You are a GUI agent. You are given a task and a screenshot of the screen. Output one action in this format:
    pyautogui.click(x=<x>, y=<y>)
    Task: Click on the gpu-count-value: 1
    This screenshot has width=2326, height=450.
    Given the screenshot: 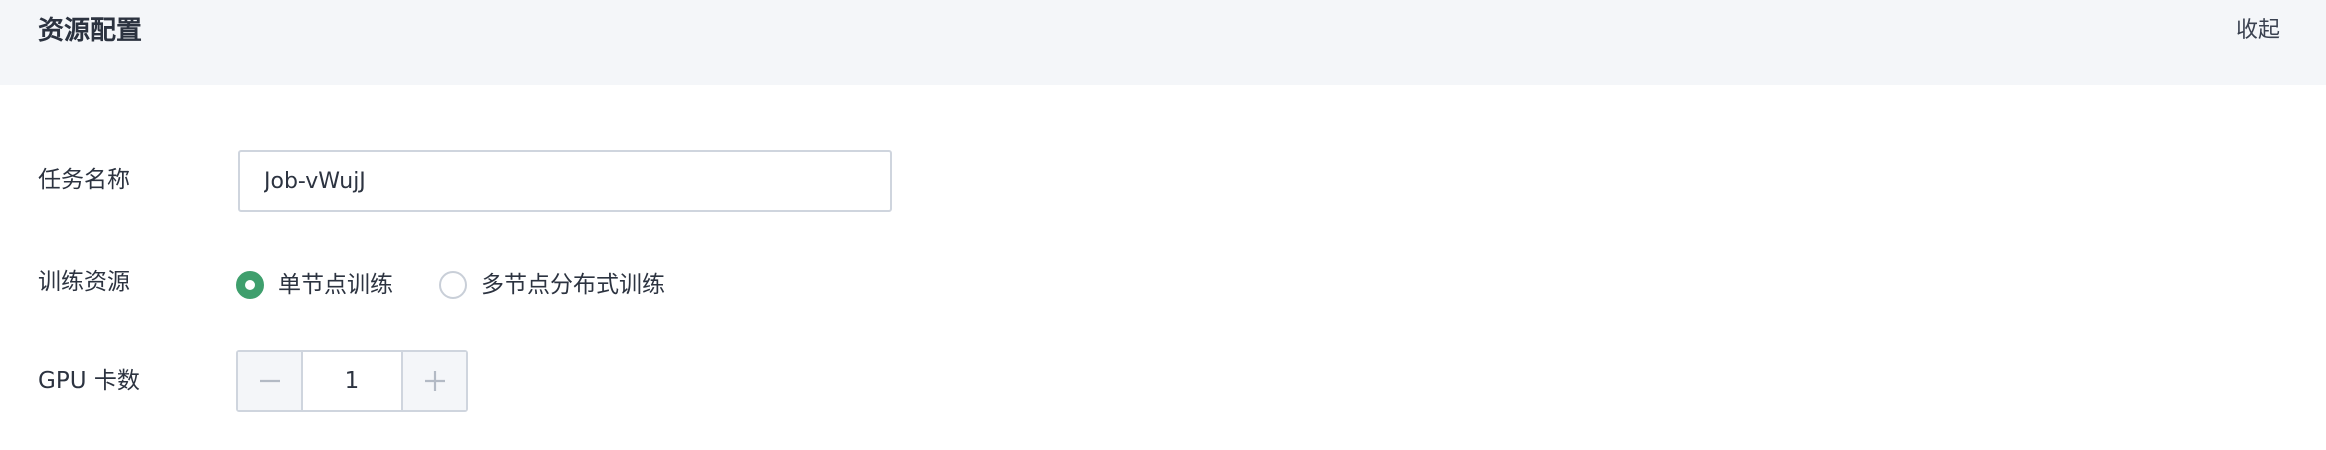 What is the action you would take?
    pyautogui.click(x=352, y=381)
    